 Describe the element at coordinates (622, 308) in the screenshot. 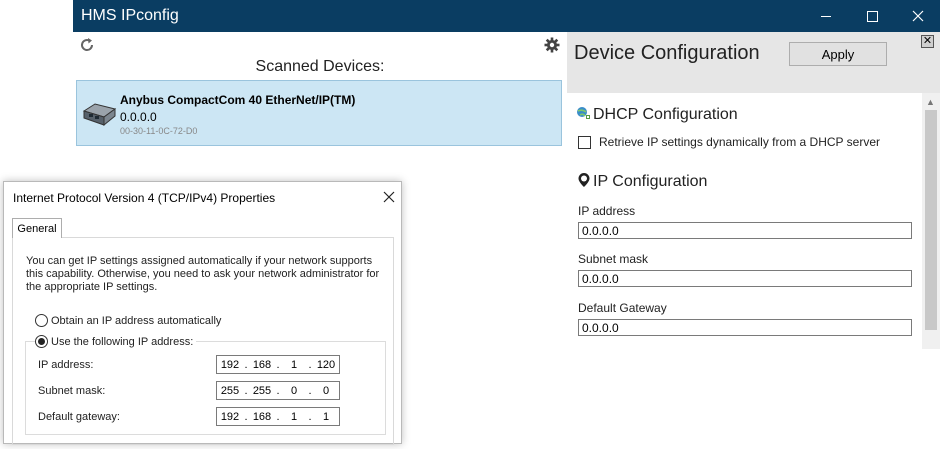

I see `default-gateway-label: Default Gateway` at that location.